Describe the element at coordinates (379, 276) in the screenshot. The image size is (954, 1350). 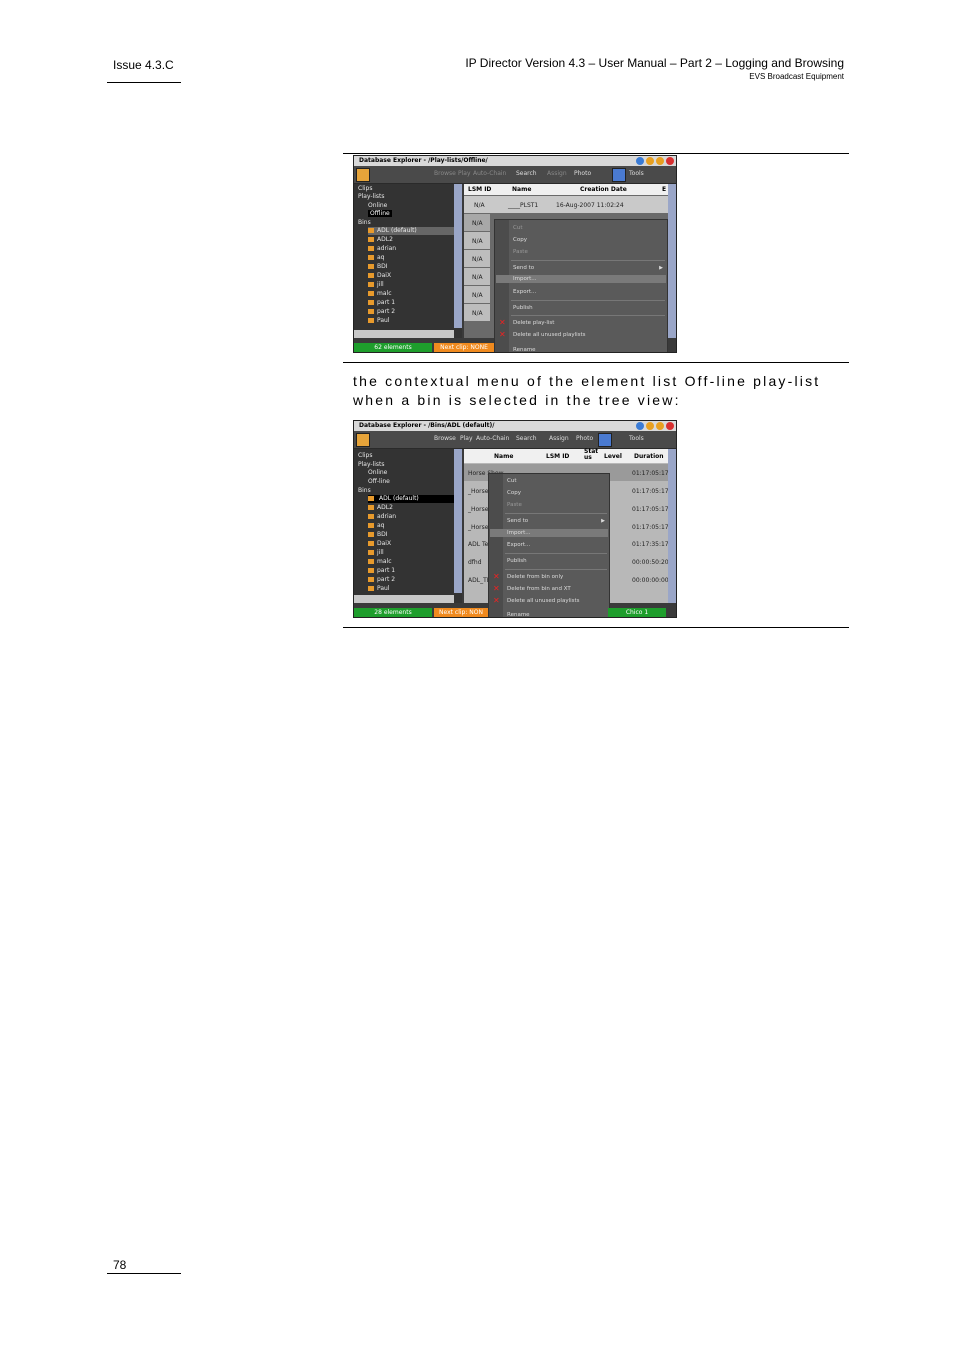
I see `tree-bin-item: DaiX` at that location.